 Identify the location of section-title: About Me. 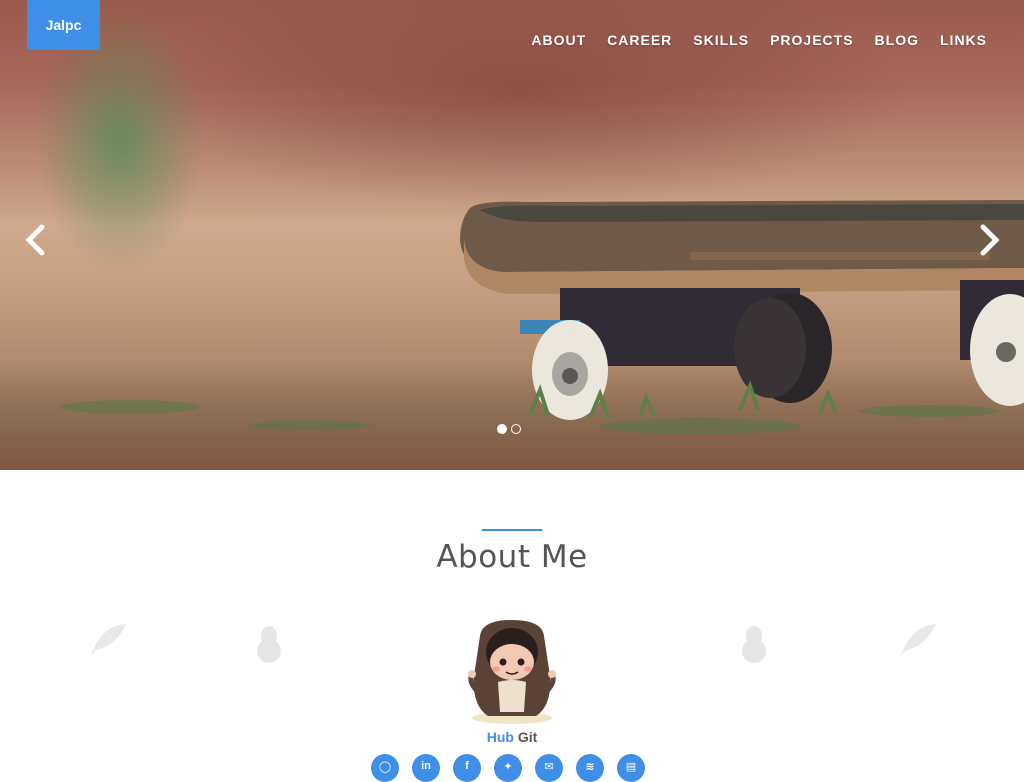
(512, 557).